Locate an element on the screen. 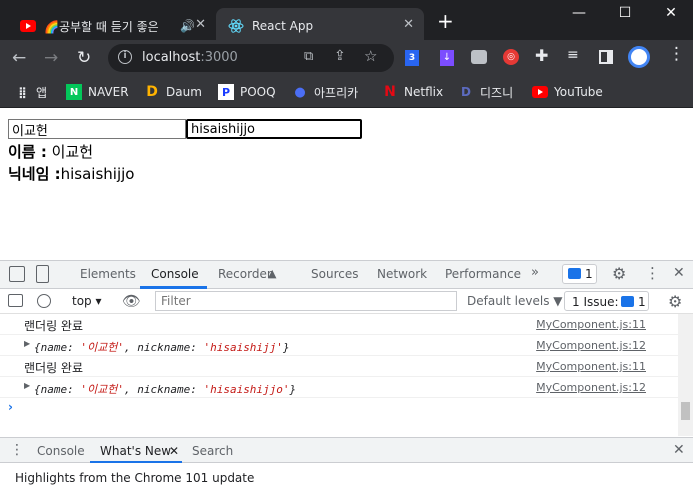 The height and width of the screenshot is (490, 693). issues-counter-button: 1 Issue: 1 is located at coordinates (606, 301).